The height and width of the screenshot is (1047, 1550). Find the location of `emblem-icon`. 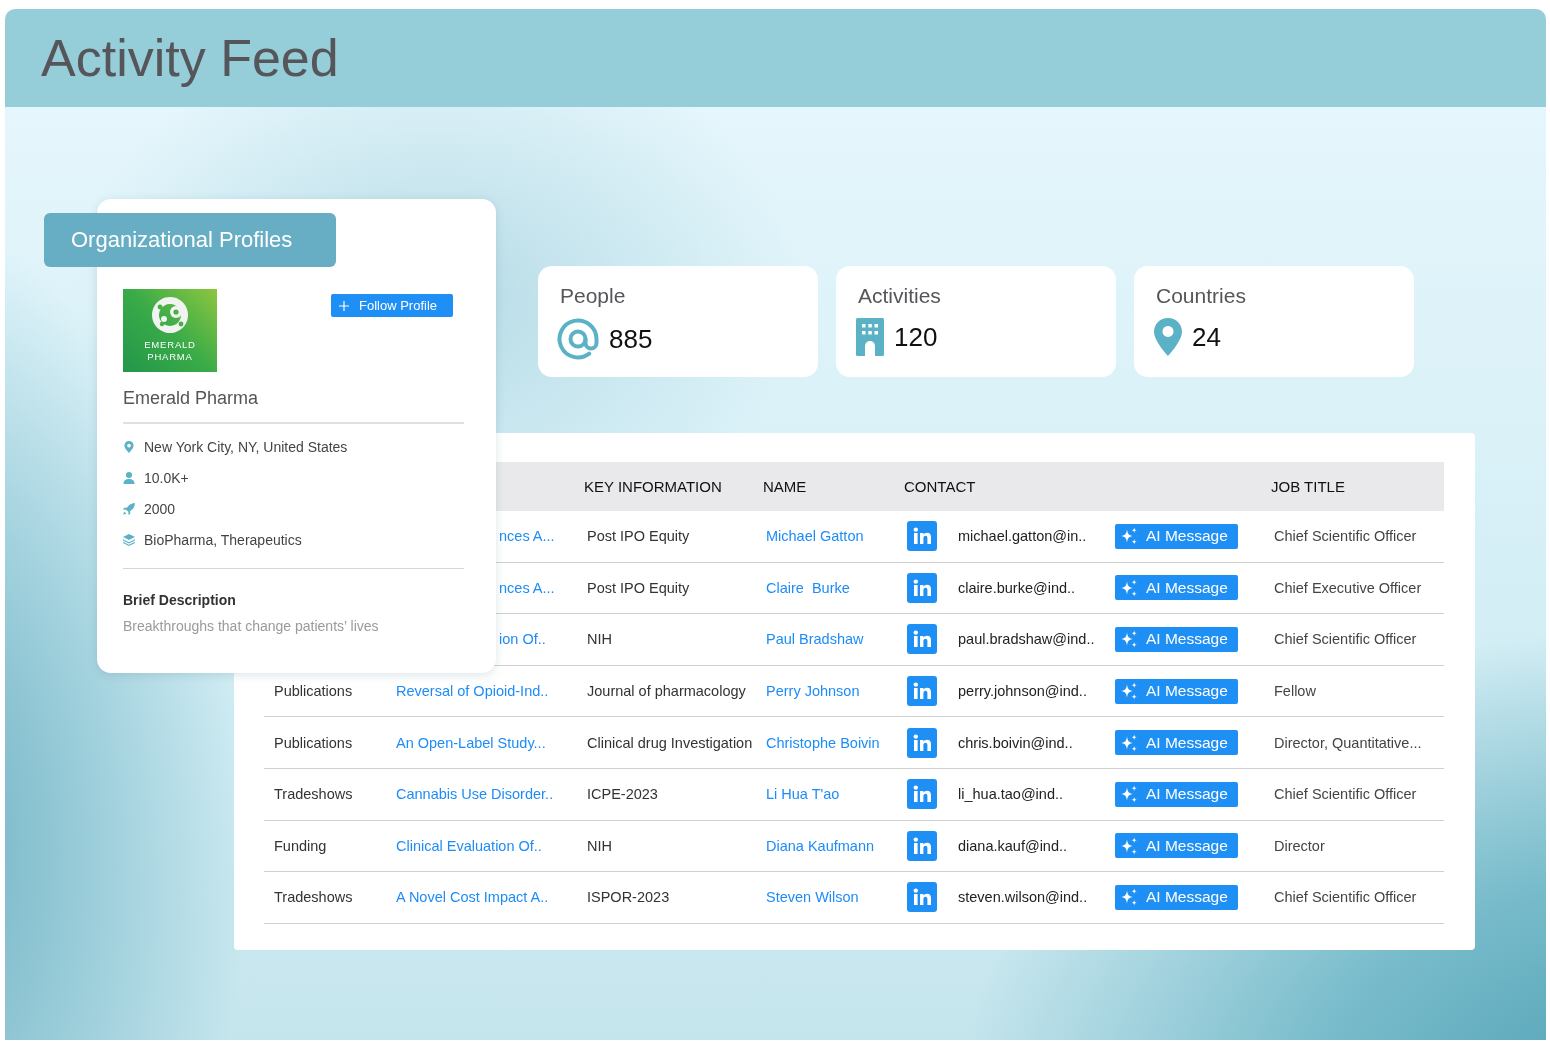

emblem-icon is located at coordinates (170, 315).